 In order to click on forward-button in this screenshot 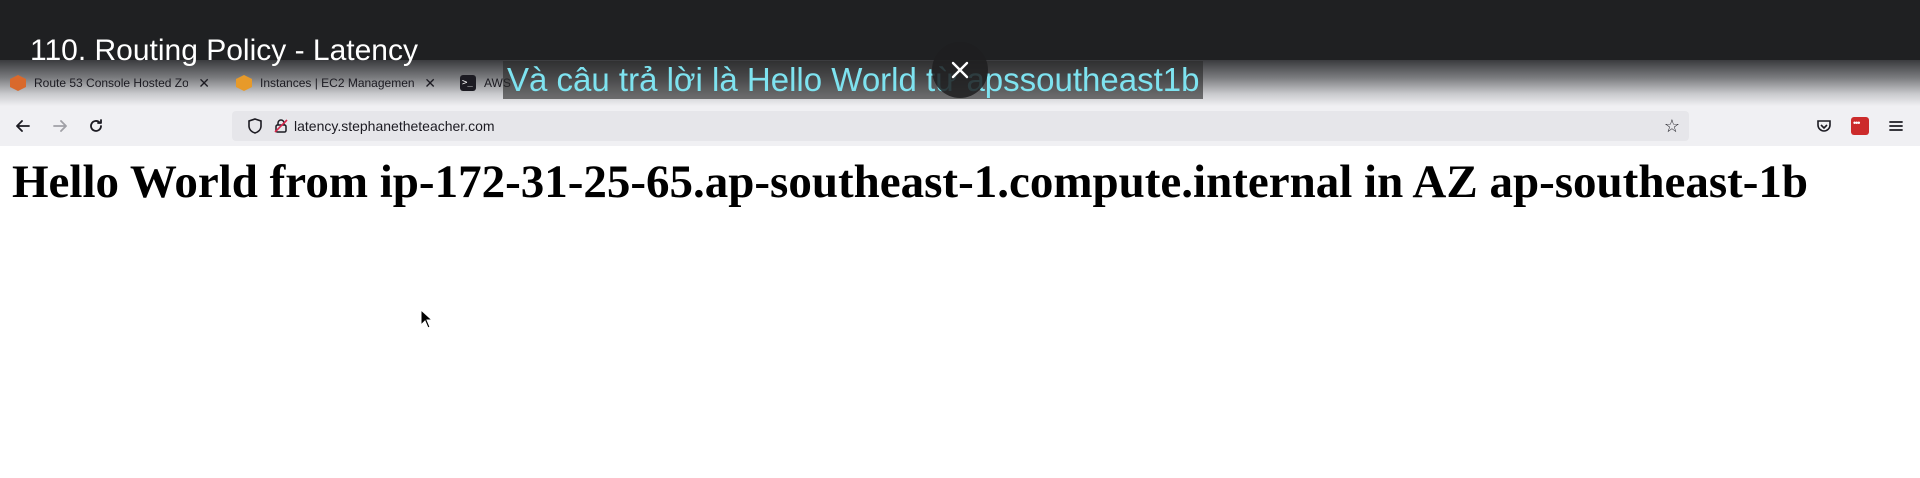, I will do `click(60, 126)`.